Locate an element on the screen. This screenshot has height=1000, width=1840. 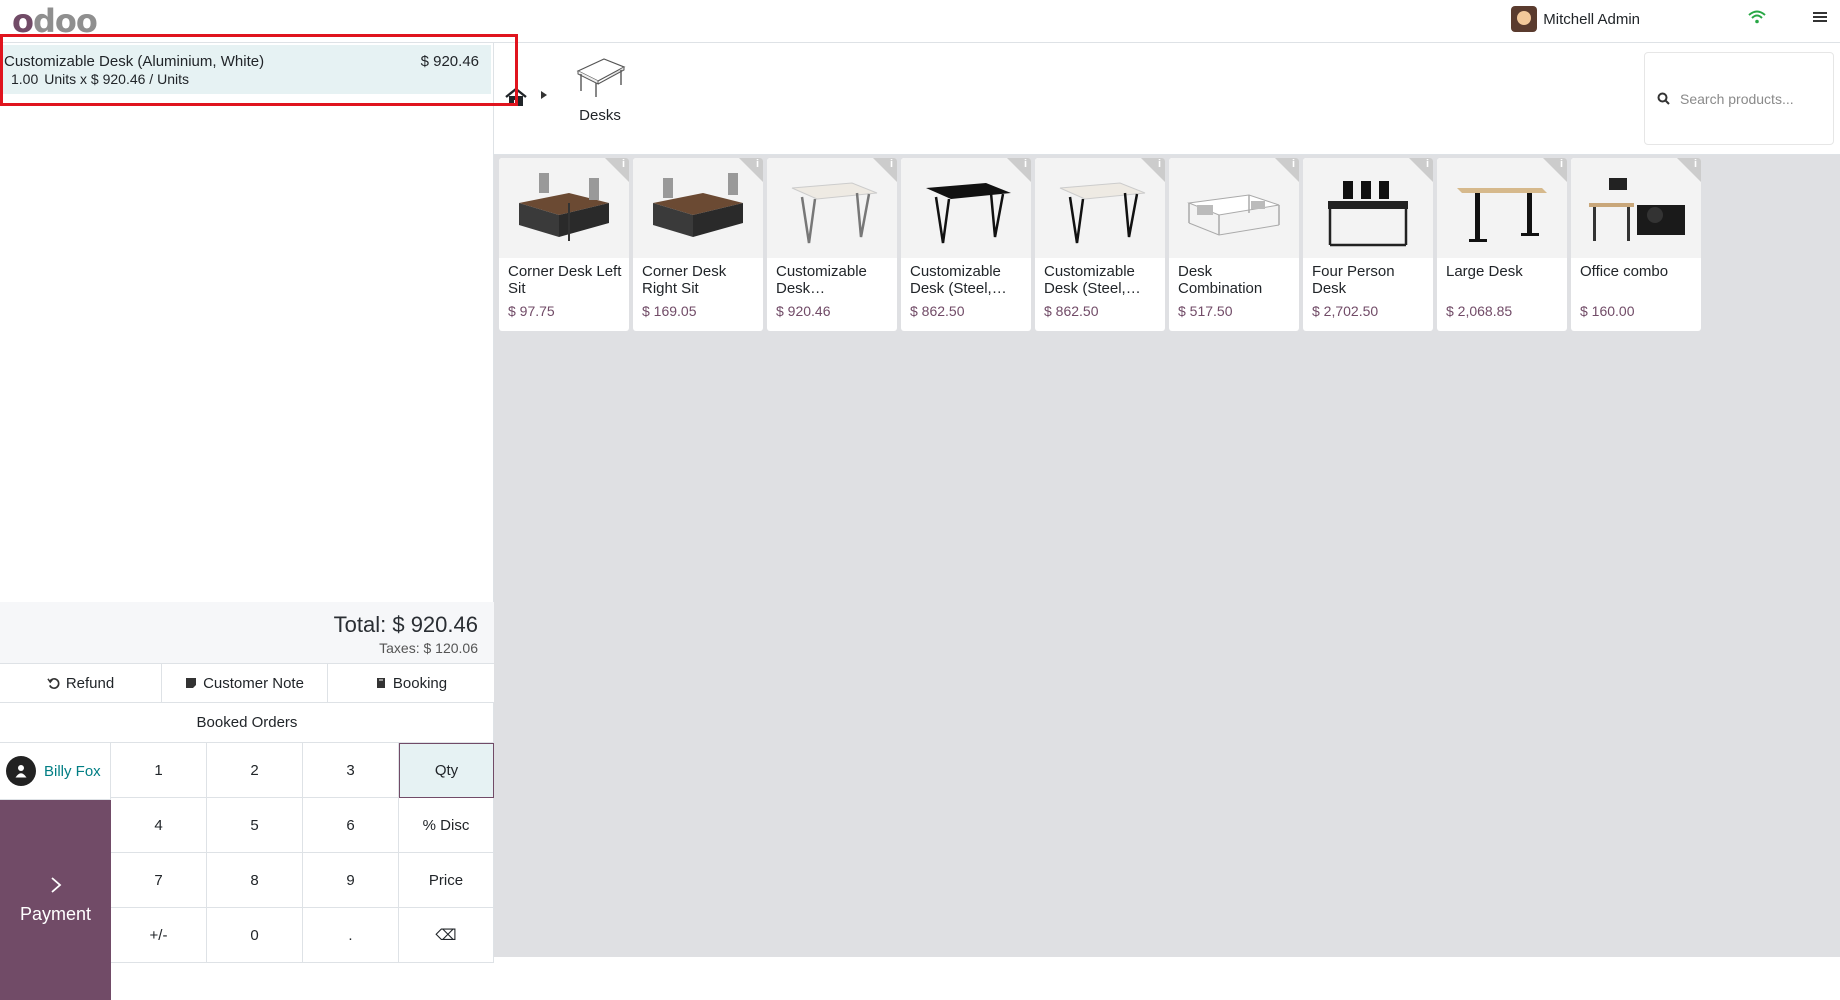
customer-button: Billy Fox is located at coordinates (55, 771).